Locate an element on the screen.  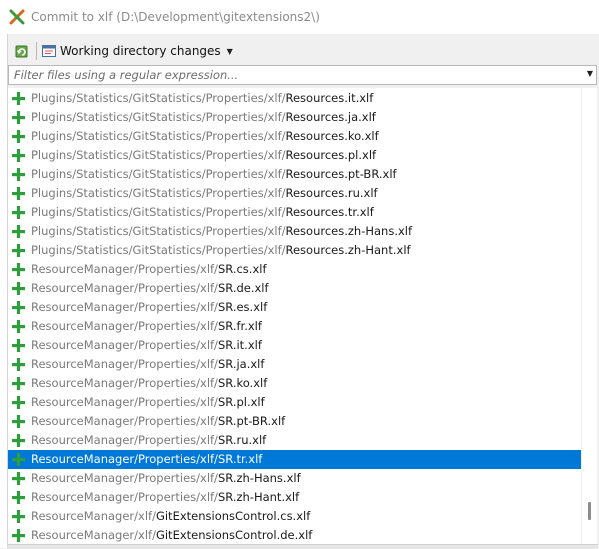
file-path: ResourceManager/Properties/xlf/SR.es.xlf is located at coordinates (149, 307).